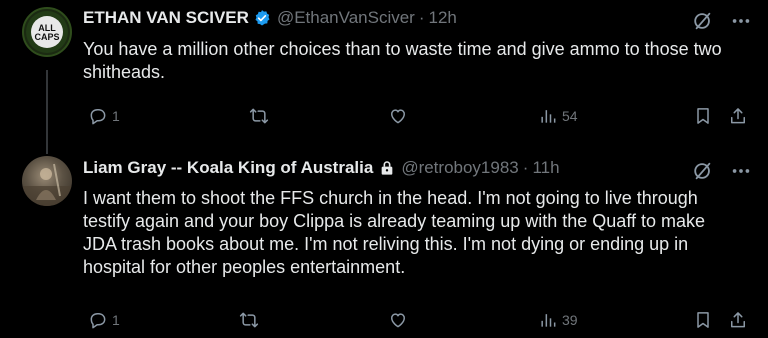  What do you see at coordinates (166, 18) in the screenshot?
I see `author-name: ETHAN VAN SCIVER` at bounding box center [166, 18].